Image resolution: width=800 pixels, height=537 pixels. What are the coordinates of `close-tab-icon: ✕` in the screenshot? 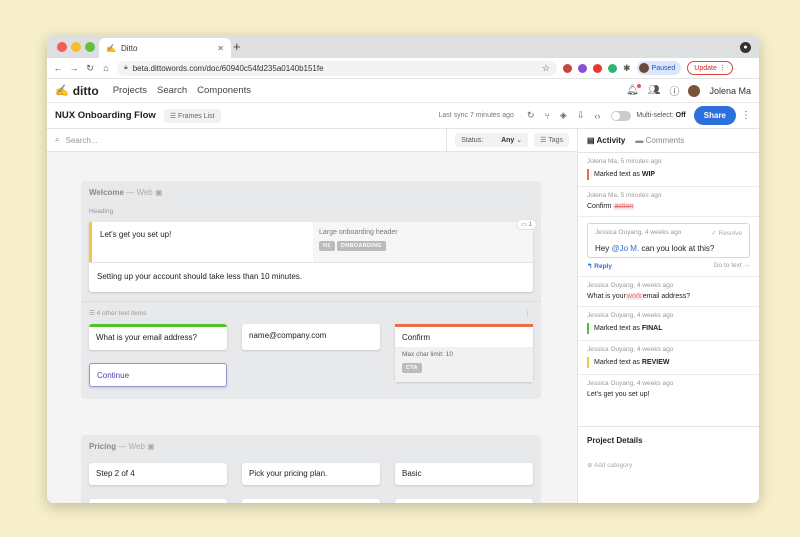 It's located at (220, 48).